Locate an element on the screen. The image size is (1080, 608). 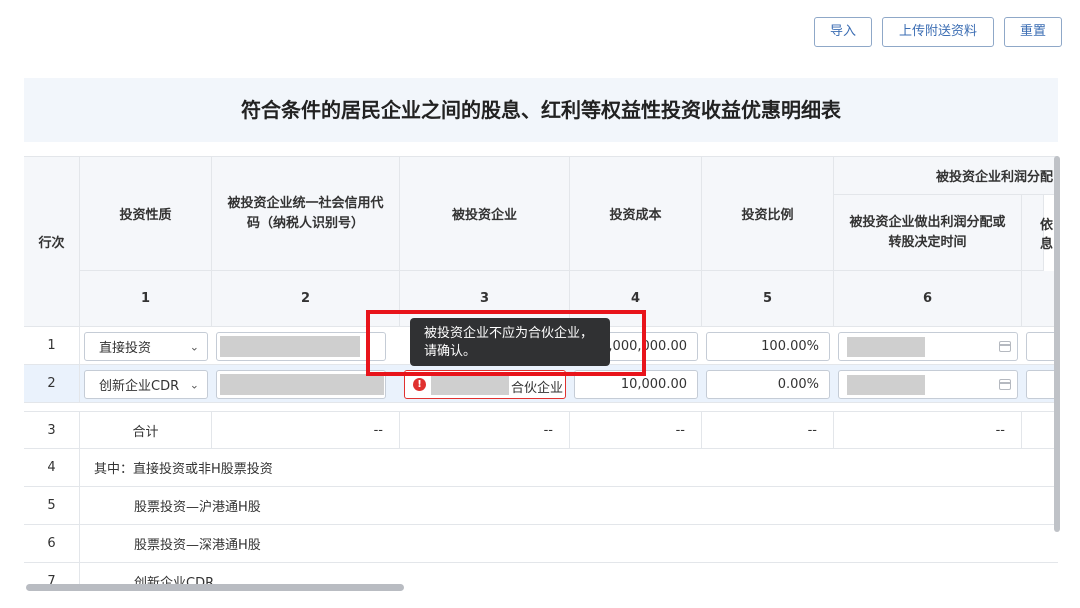
row-4-no: 4 is located at coordinates (52, 468).